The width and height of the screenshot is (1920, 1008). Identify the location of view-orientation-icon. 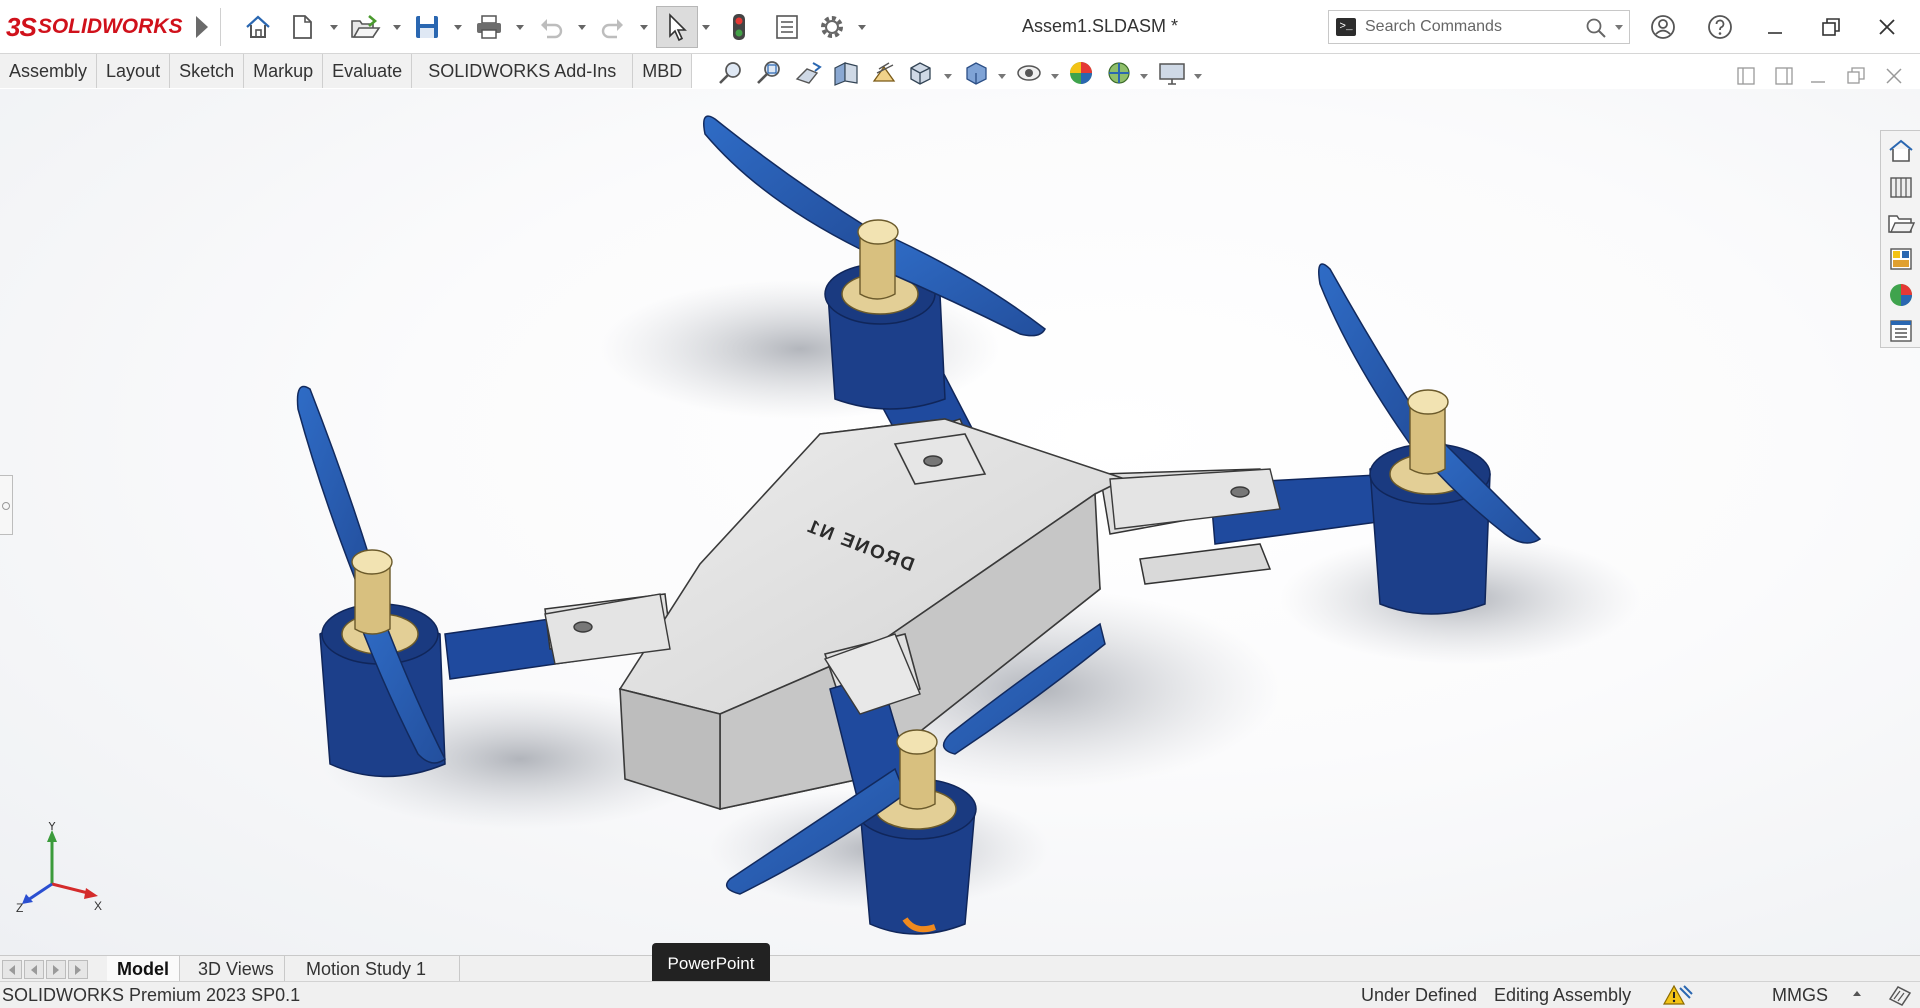
(921, 73).